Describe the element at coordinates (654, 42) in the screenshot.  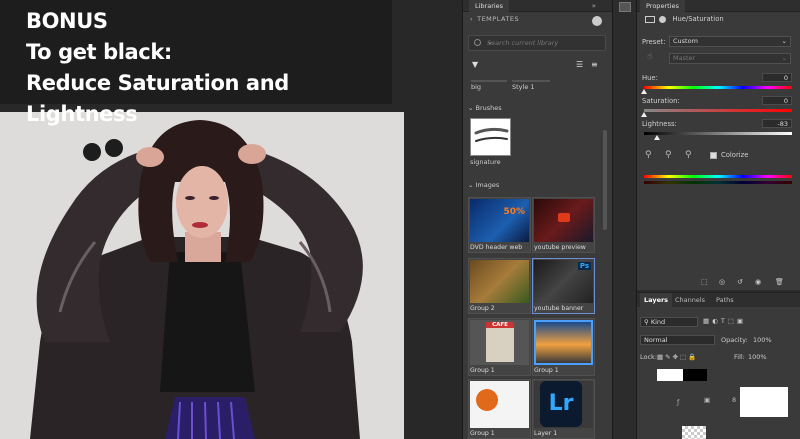
I see `preset-label: Preset:` at that location.